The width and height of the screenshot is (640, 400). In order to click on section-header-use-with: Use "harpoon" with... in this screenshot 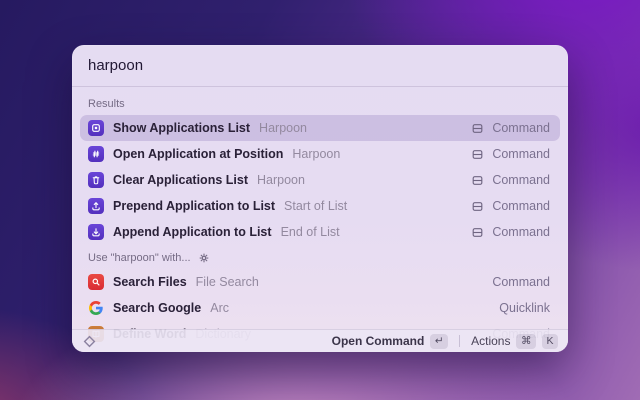, I will do `click(320, 257)`.